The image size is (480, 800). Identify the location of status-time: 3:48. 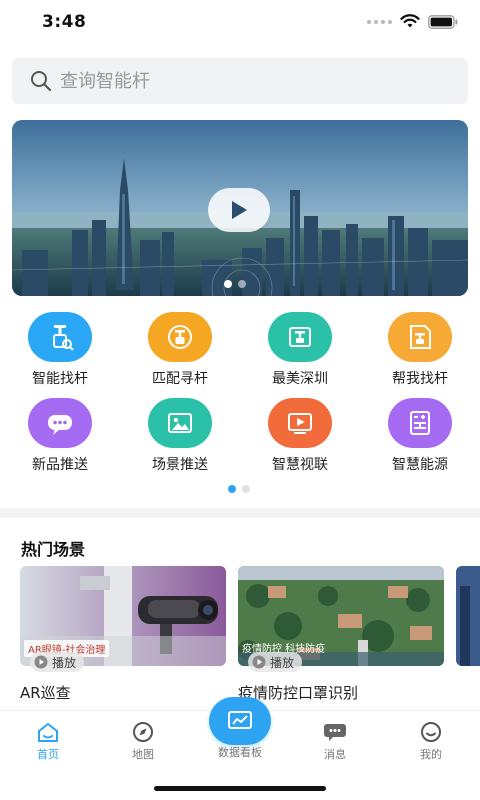
(64, 22).